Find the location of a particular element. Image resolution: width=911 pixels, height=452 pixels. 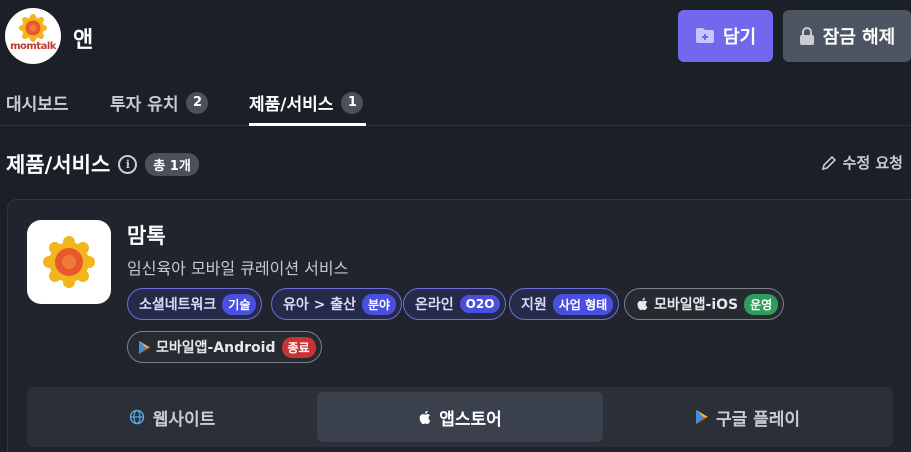

logo-wordmark: momtalk is located at coordinates (33, 46).